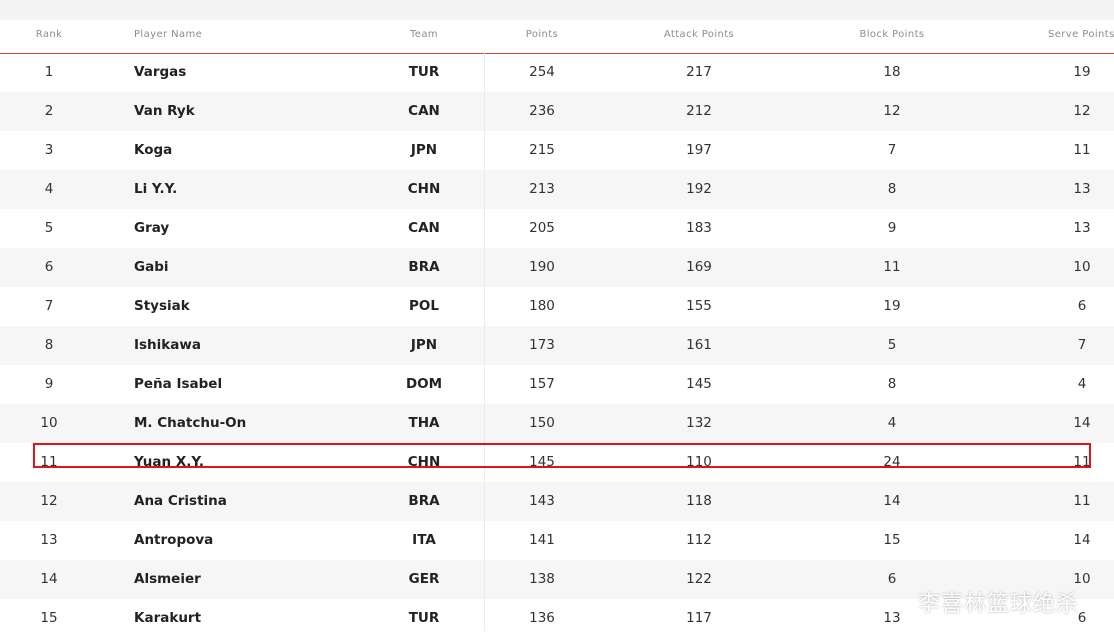 The width and height of the screenshot is (1114, 638). I want to click on cell-points: 150, so click(542, 423).